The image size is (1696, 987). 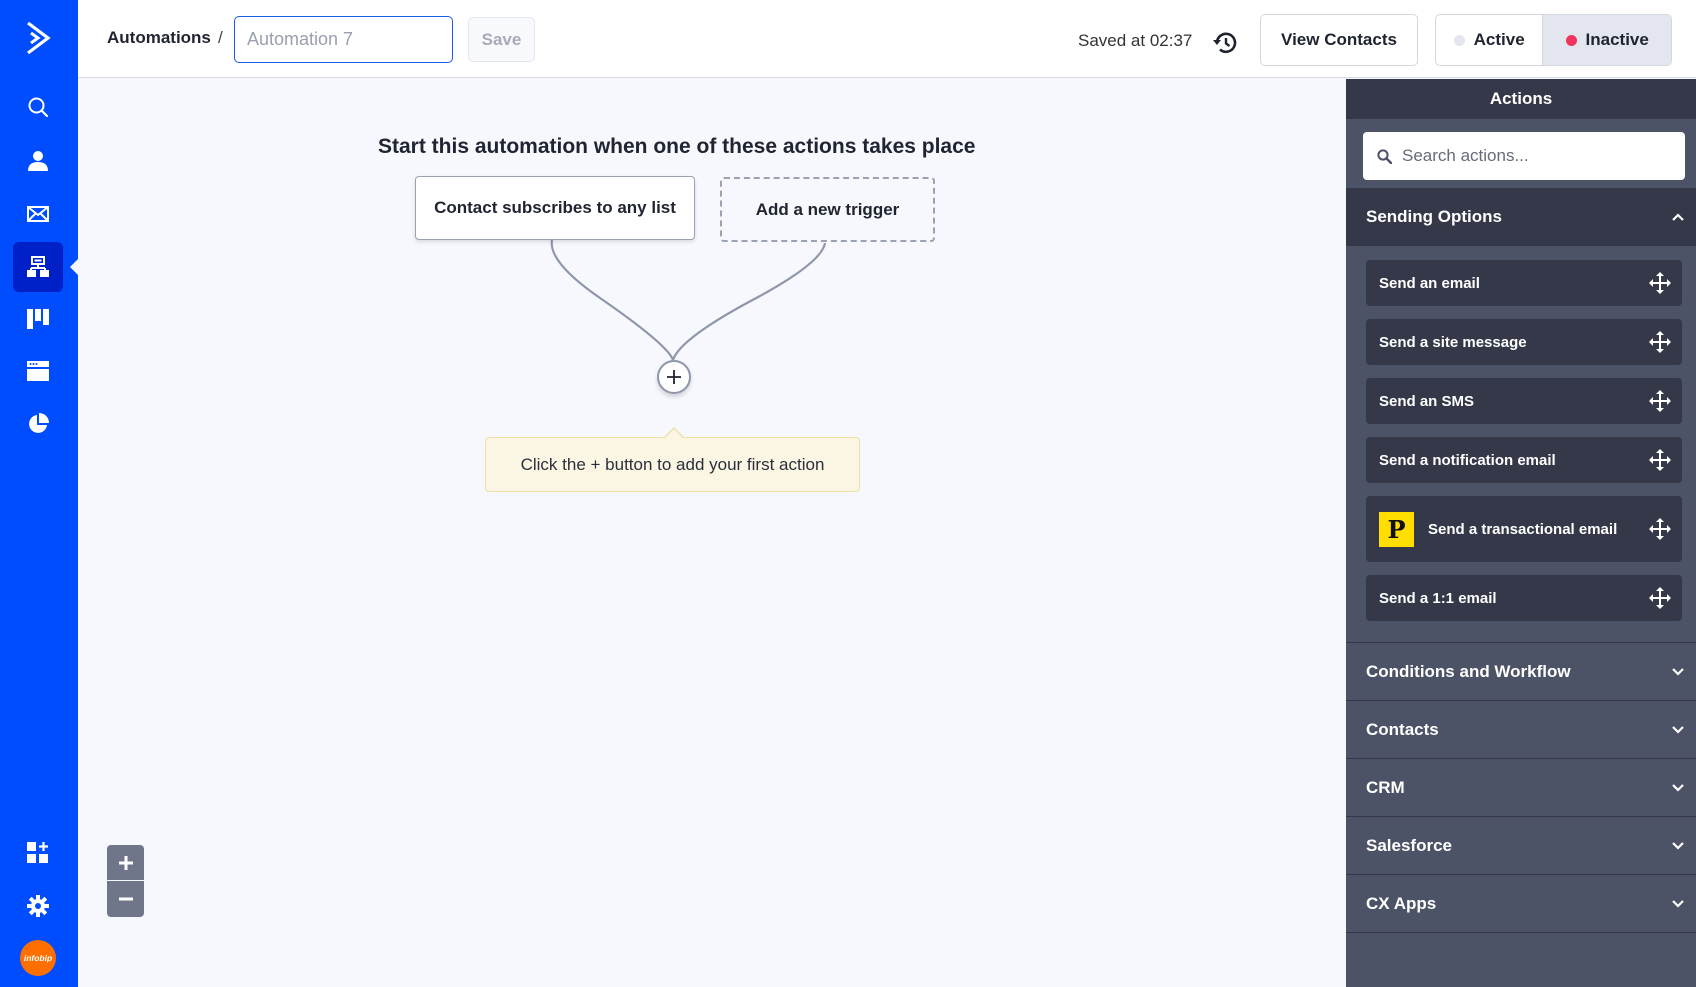 What do you see at coordinates (1521, 788) in the screenshot?
I see `section-crm: CRM` at bounding box center [1521, 788].